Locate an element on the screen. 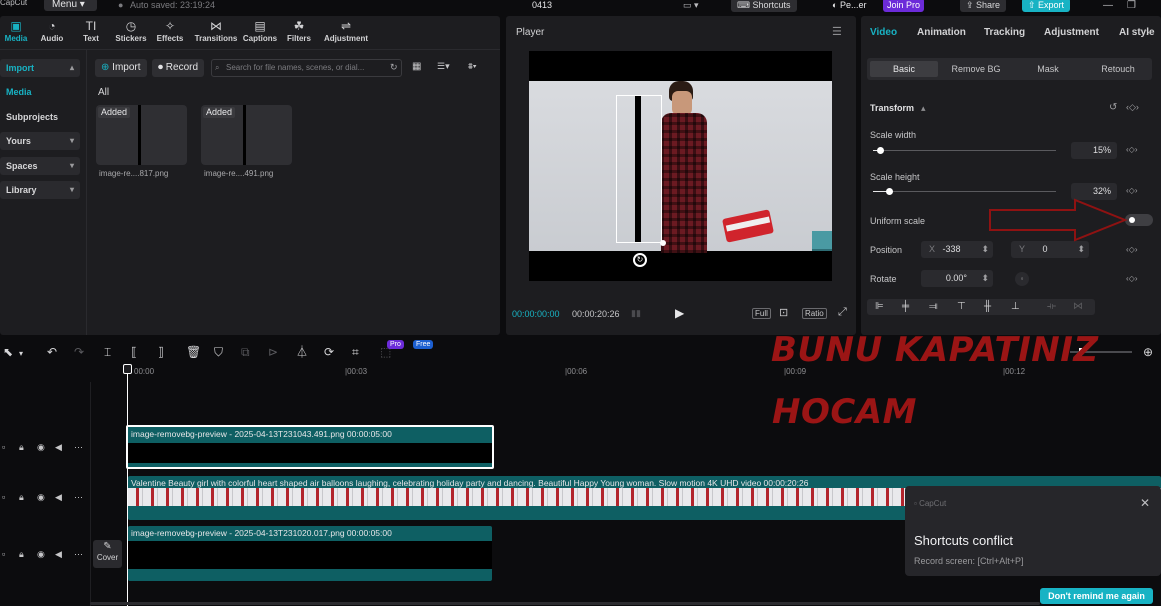 This screenshot has height=606, width=1161. tab-tracking: Tracking is located at coordinates (1004, 32).